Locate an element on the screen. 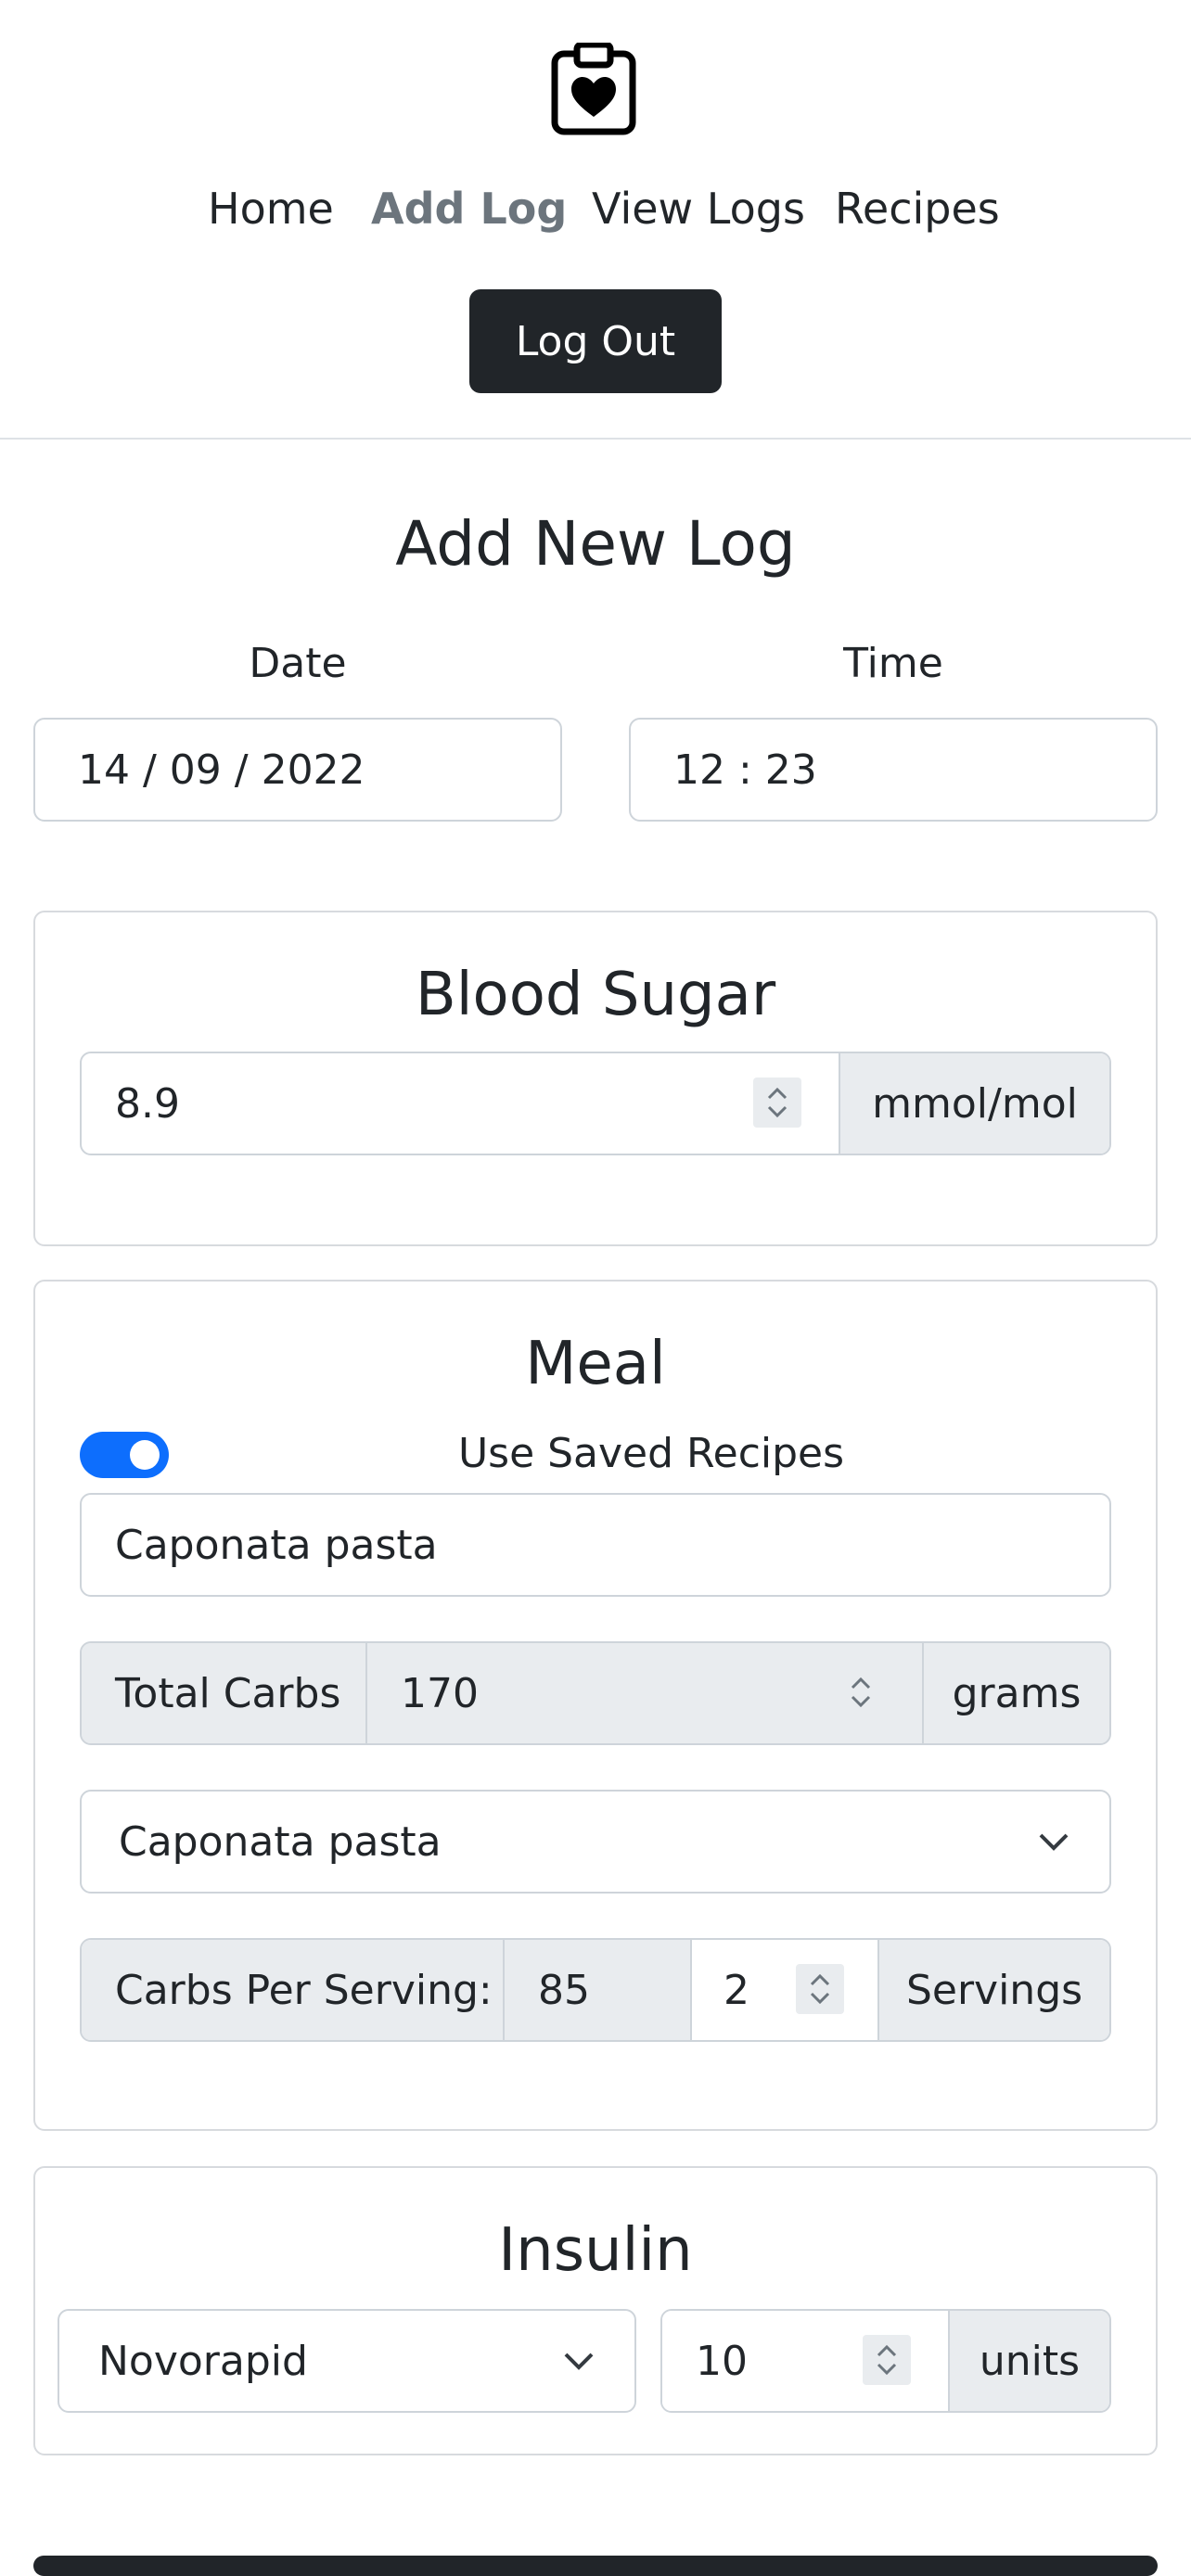 The height and width of the screenshot is (2576, 1191). total-carbs-input-group: Total Carbs 170 grams is located at coordinates (595, 1693).